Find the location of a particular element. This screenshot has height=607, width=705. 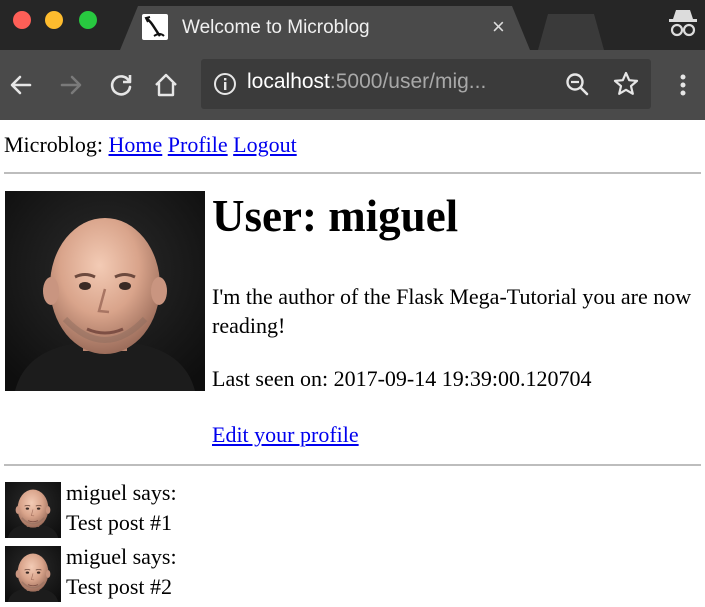

menu-icon is located at coordinates (683, 85).